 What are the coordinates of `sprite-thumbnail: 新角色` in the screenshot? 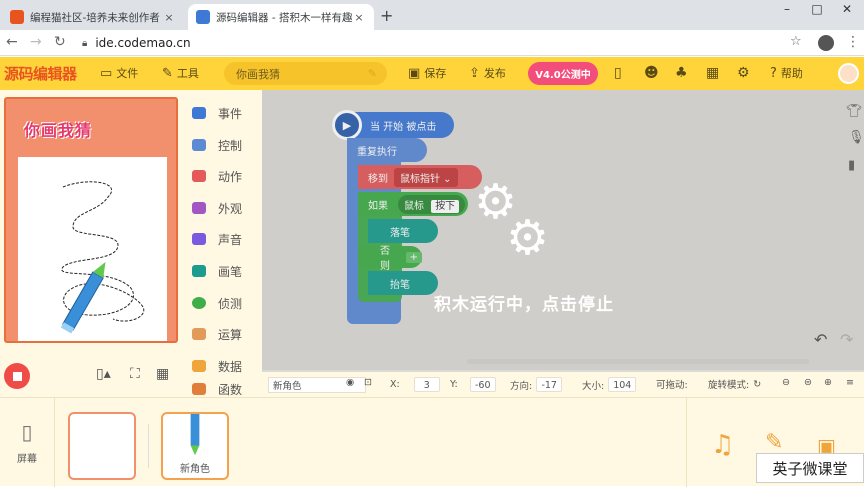 It's located at (195, 446).